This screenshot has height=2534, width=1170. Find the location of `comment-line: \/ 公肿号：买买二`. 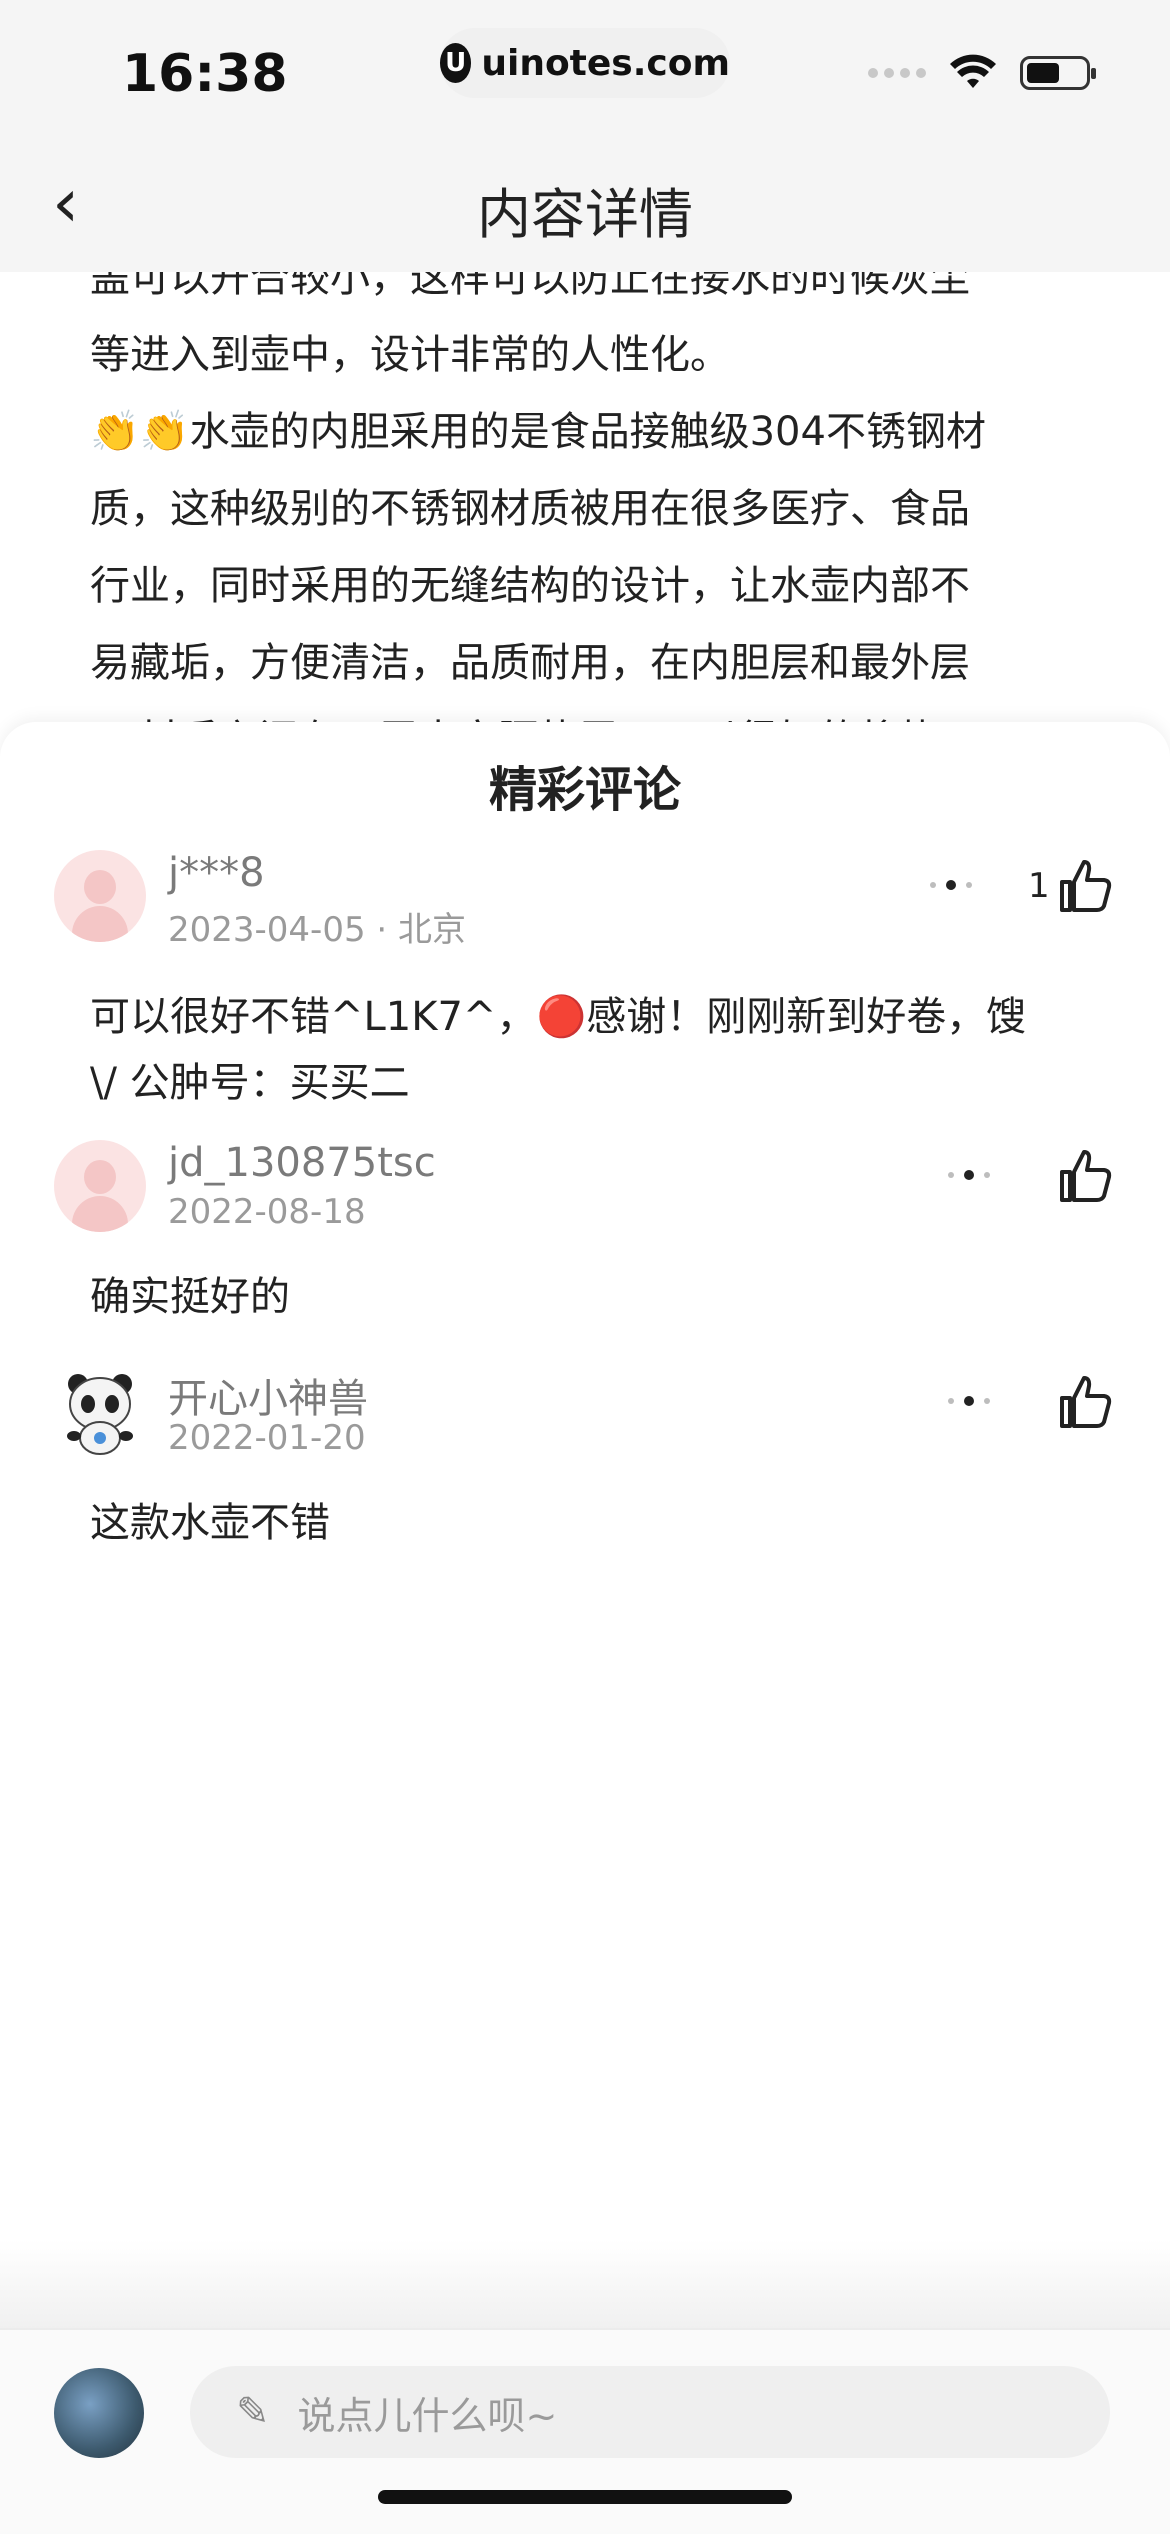

comment-line: \/ 公肿号：买买二 is located at coordinates (250, 1083).